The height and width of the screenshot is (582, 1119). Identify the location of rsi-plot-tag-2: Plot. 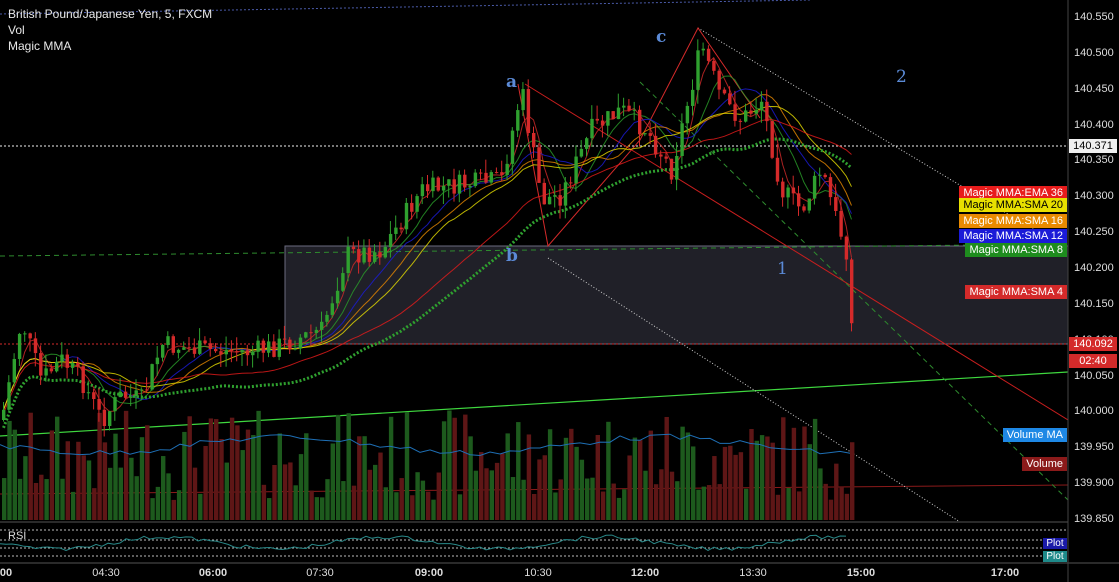
(1055, 556).